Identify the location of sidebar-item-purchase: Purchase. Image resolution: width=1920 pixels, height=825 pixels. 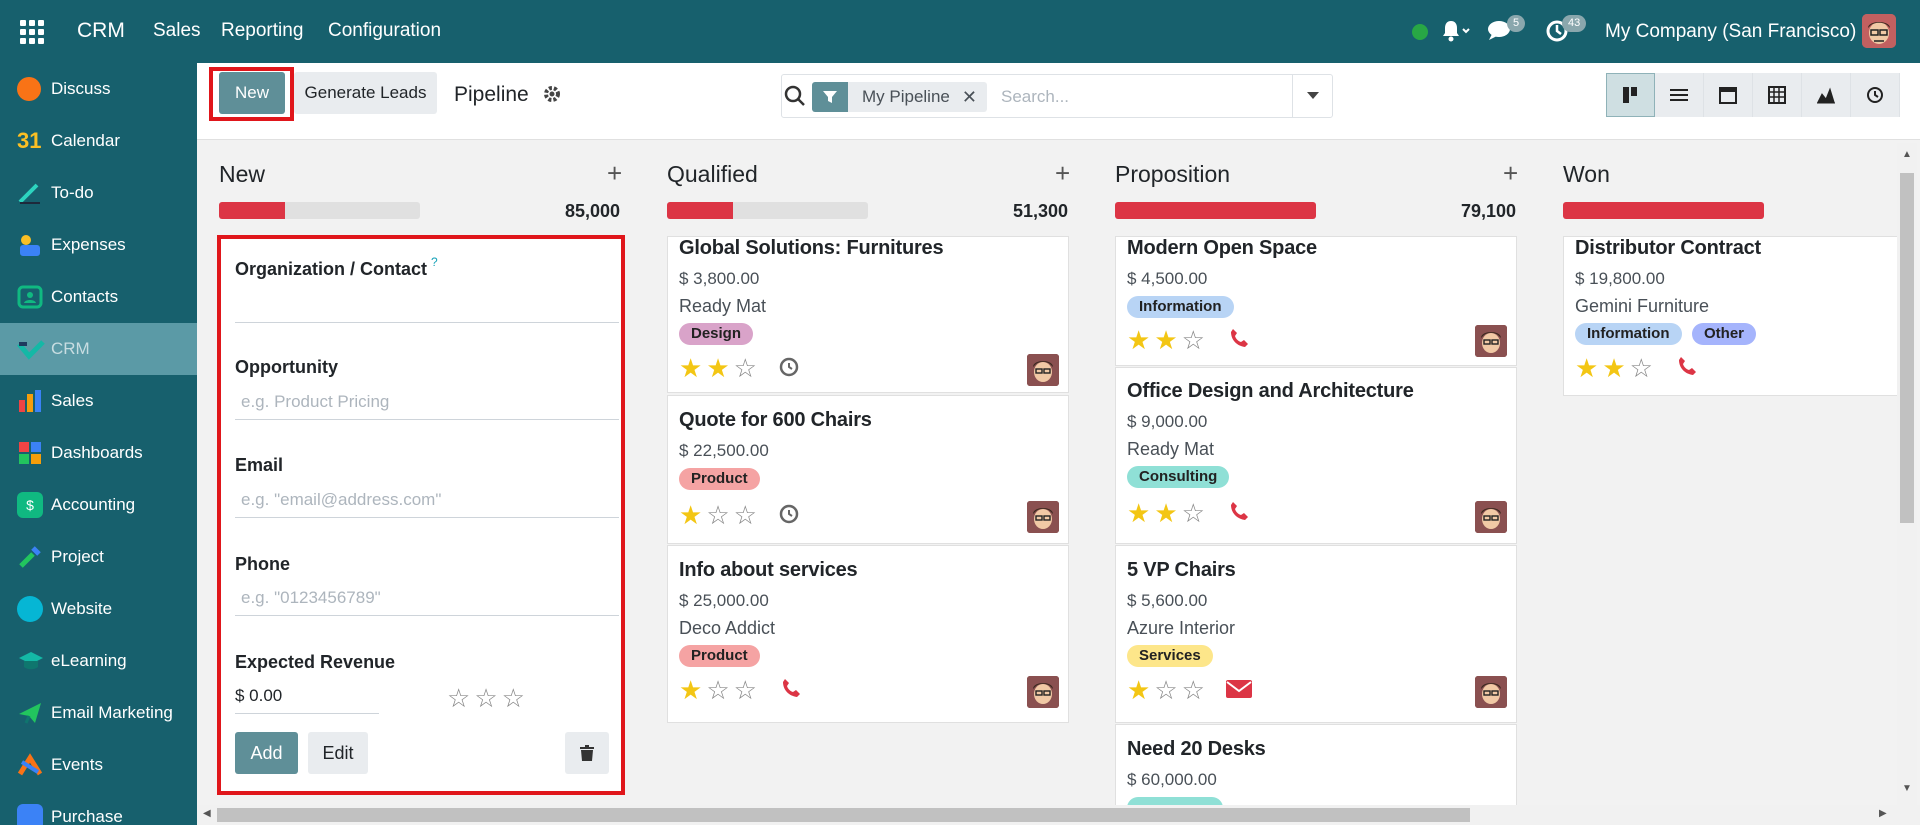
(98, 808).